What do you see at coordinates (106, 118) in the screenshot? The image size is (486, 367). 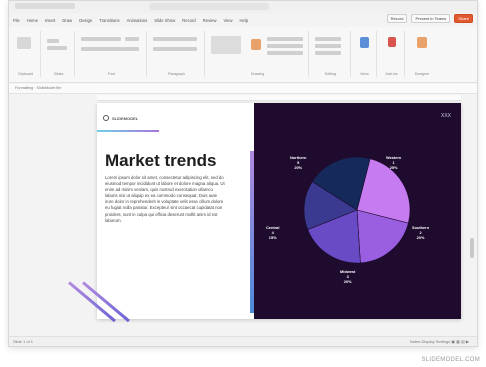 I see `logo-icon` at bounding box center [106, 118].